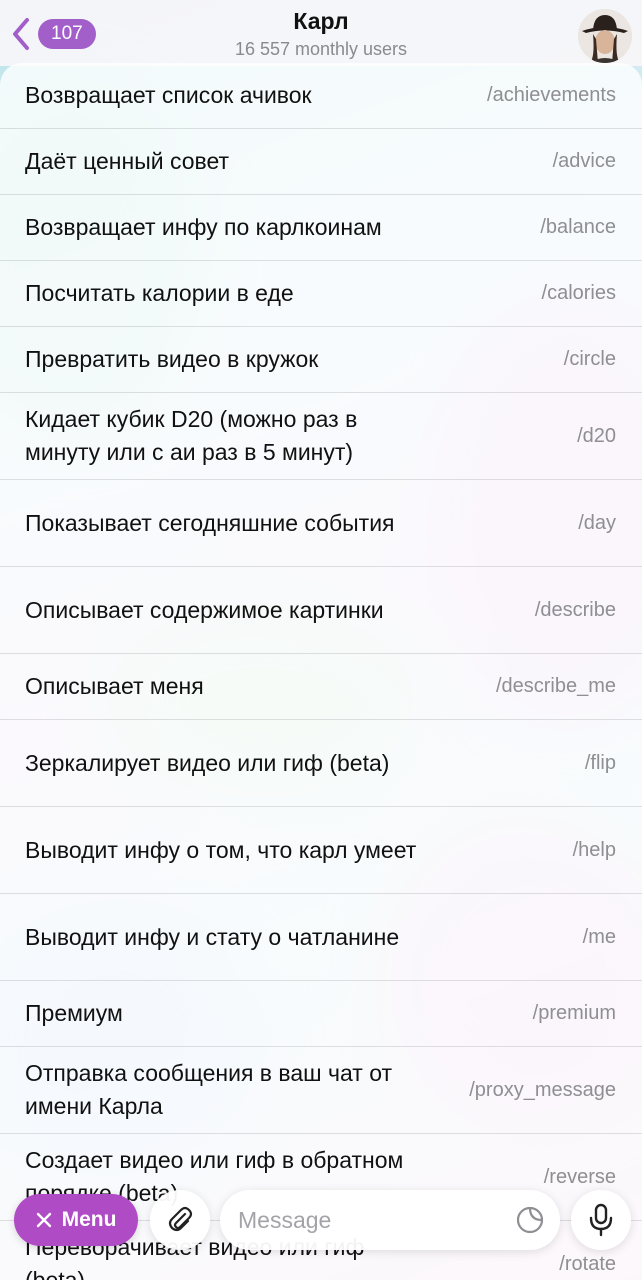 The height and width of the screenshot is (1280, 642). What do you see at coordinates (321, 1014) in the screenshot?
I see `command-row: Премиум/premium` at bounding box center [321, 1014].